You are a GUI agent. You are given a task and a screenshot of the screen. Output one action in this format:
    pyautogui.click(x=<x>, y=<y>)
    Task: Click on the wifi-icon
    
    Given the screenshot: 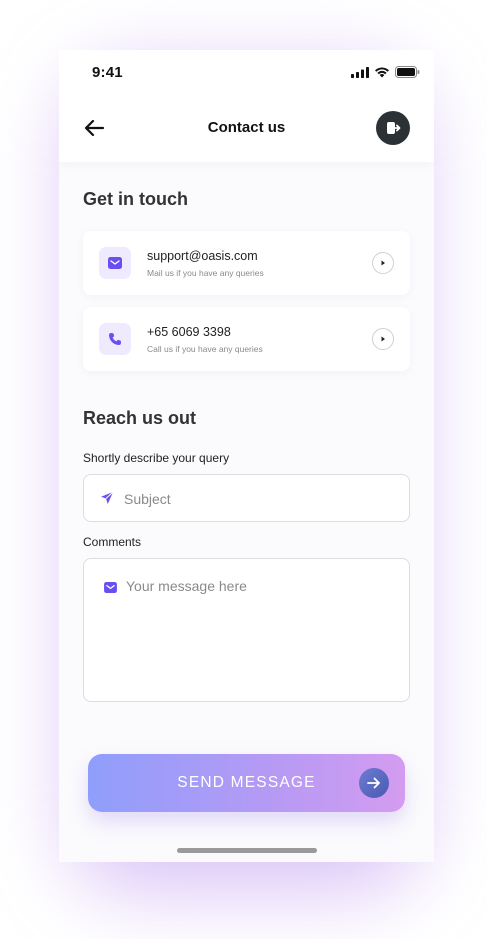 What is the action you would take?
    pyautogui.click(x=382, y=72)
    